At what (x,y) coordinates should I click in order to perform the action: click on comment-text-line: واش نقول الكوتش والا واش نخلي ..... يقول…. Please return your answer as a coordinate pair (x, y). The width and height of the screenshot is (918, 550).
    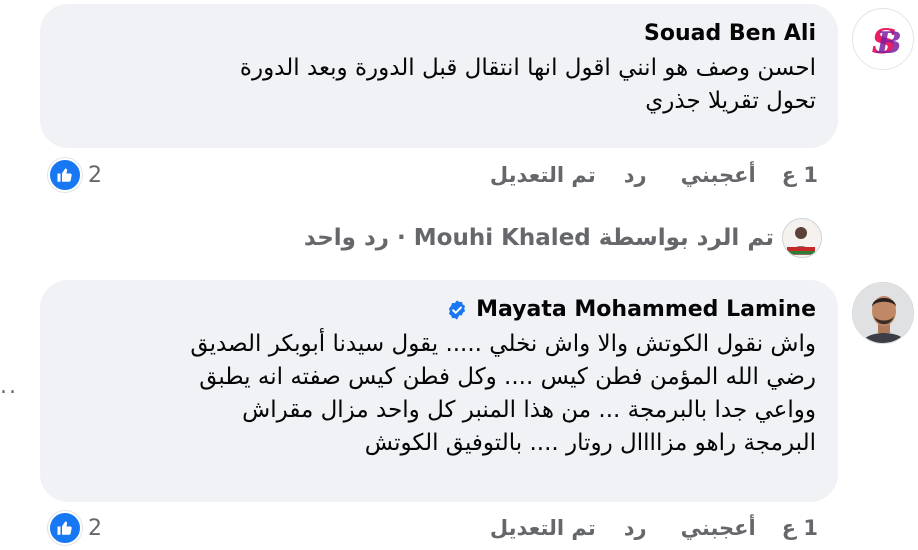
    Looking at the image, I should click on (503, 344).